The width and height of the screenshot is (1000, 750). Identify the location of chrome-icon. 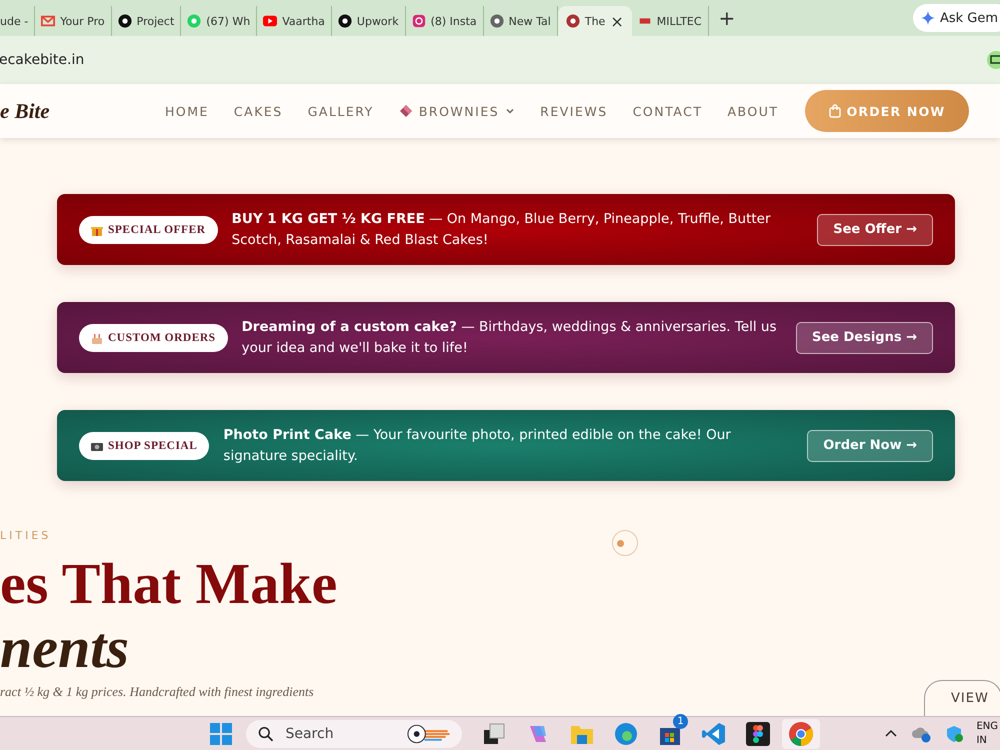
(801, 733).